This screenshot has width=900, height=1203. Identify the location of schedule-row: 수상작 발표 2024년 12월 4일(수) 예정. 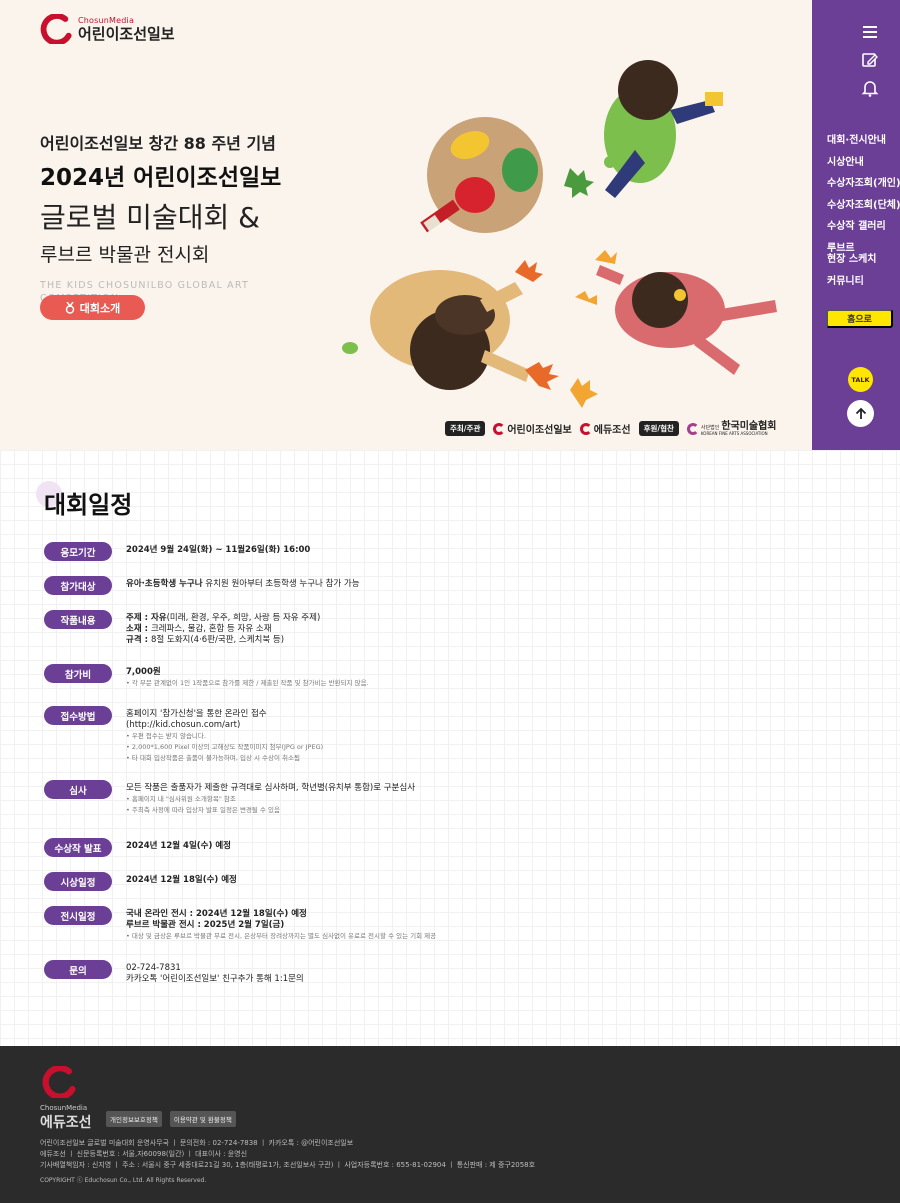
(137, 847).